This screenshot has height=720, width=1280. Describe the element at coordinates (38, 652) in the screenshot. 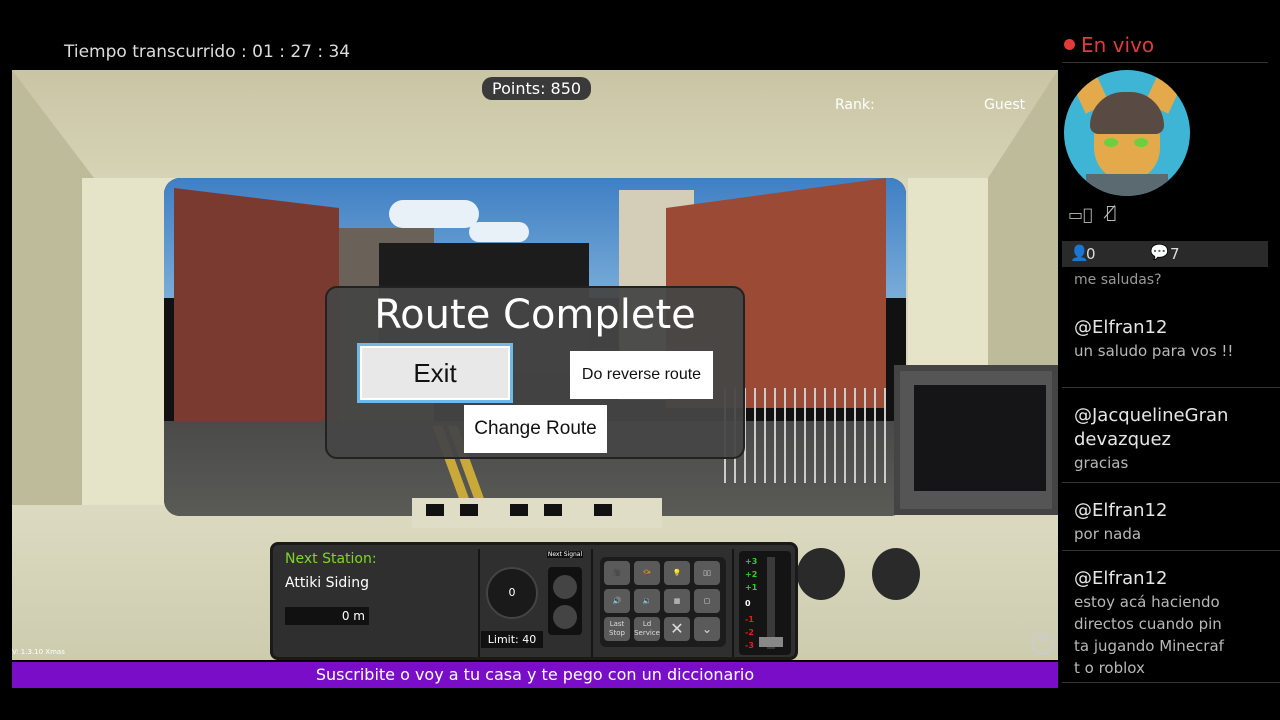

I see `game-version: V: 1.3.10 Xmas` at that location.